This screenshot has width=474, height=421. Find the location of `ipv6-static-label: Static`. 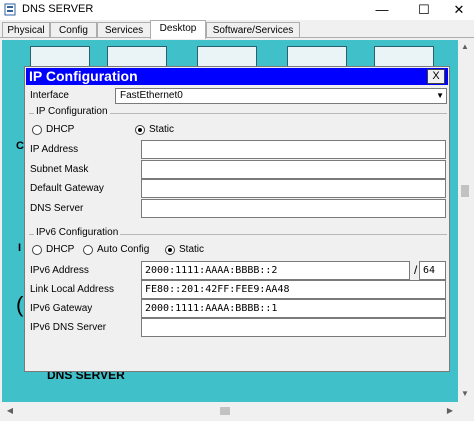

ipv6-static-label: Static is located at coordinates (192, 249).